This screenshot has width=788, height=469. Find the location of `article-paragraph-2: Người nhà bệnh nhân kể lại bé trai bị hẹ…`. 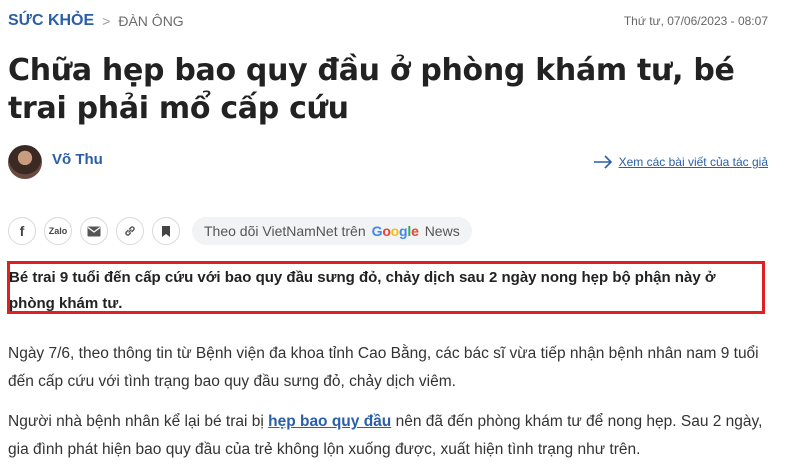

article-paragraph-2: Người nhà bệnh nhân kể lại bé trai bị hẹ… is located at coordinates (388, 436).